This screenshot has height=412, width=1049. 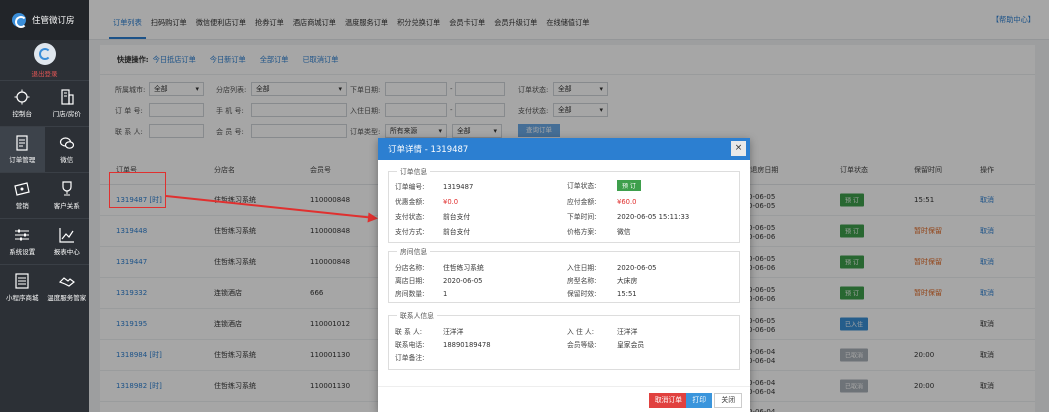 I want to click on field-value: 1319487, so click(x=458, y=187).